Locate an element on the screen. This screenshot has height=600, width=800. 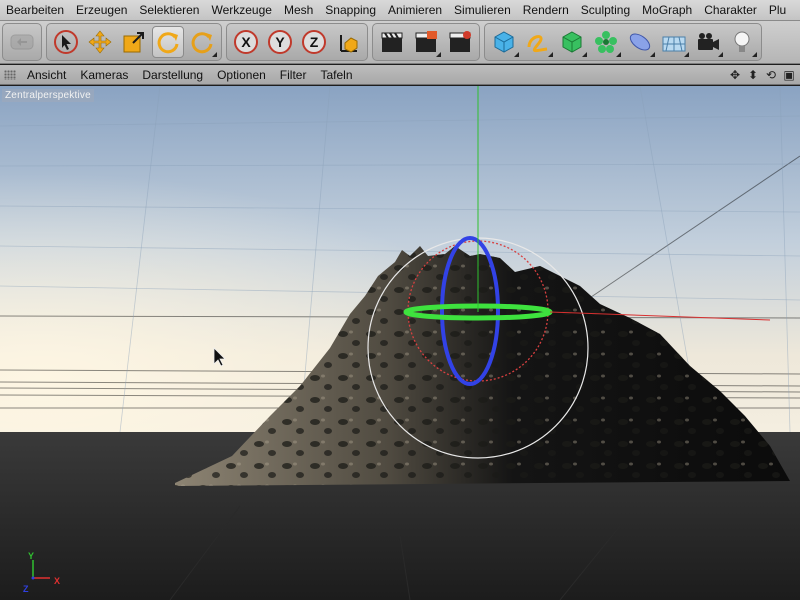
y-axis-lock-button: Y is located at coordinates (280, 42).